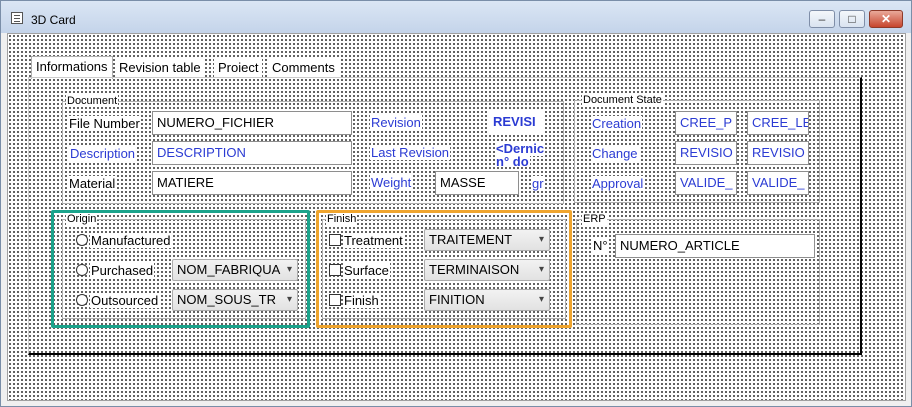 Image resolution: width=912 pixels, height=407 pixels. I want to click on title-bar: 3D Card – □ ✕, so click(456, 17).